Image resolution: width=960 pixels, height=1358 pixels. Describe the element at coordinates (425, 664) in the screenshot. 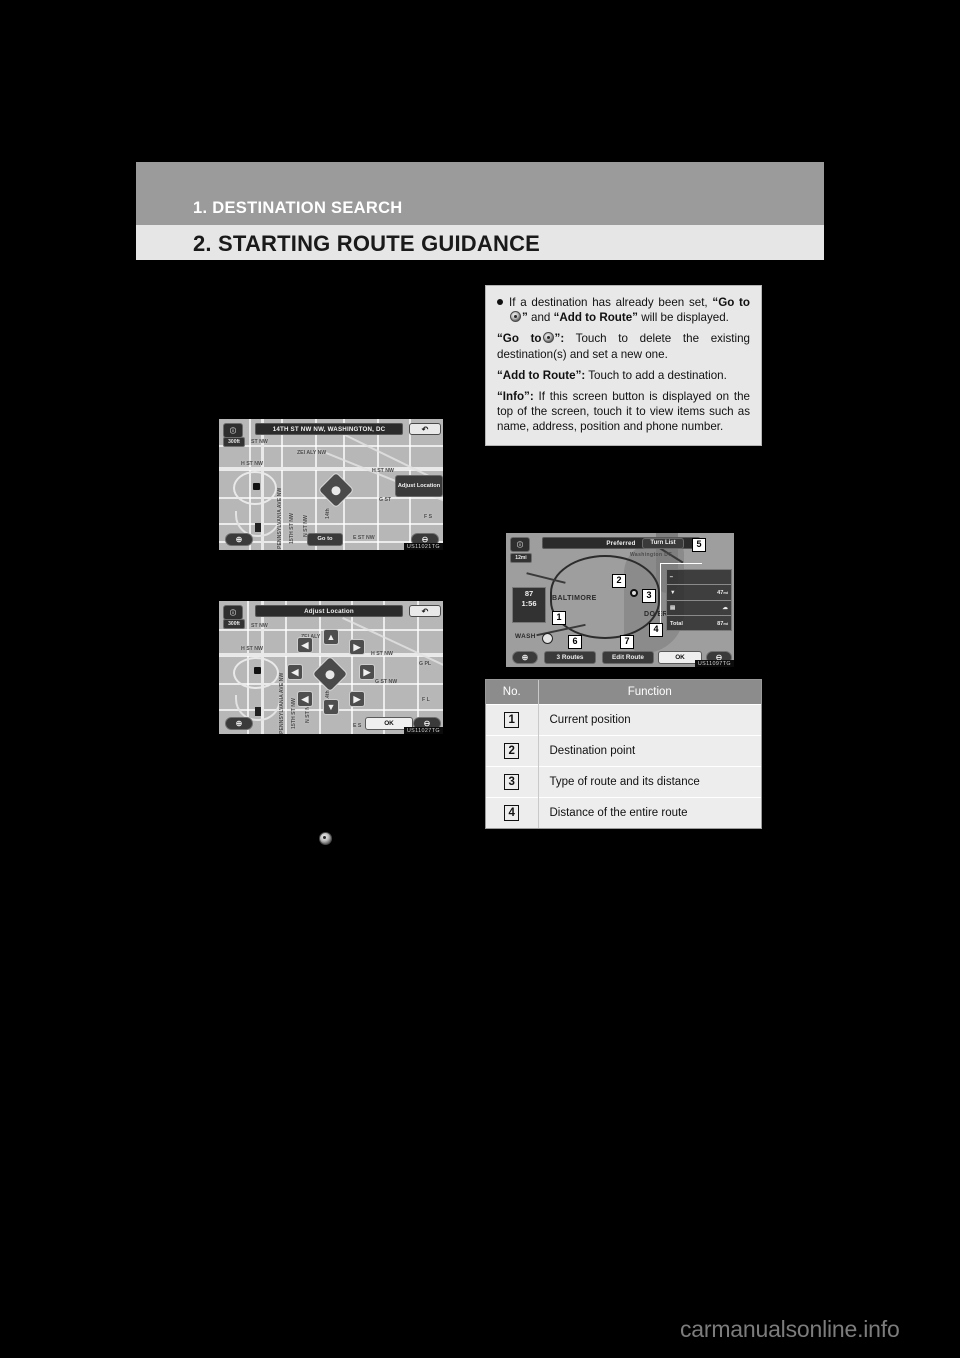

I see `street-label: G PL` at that location.